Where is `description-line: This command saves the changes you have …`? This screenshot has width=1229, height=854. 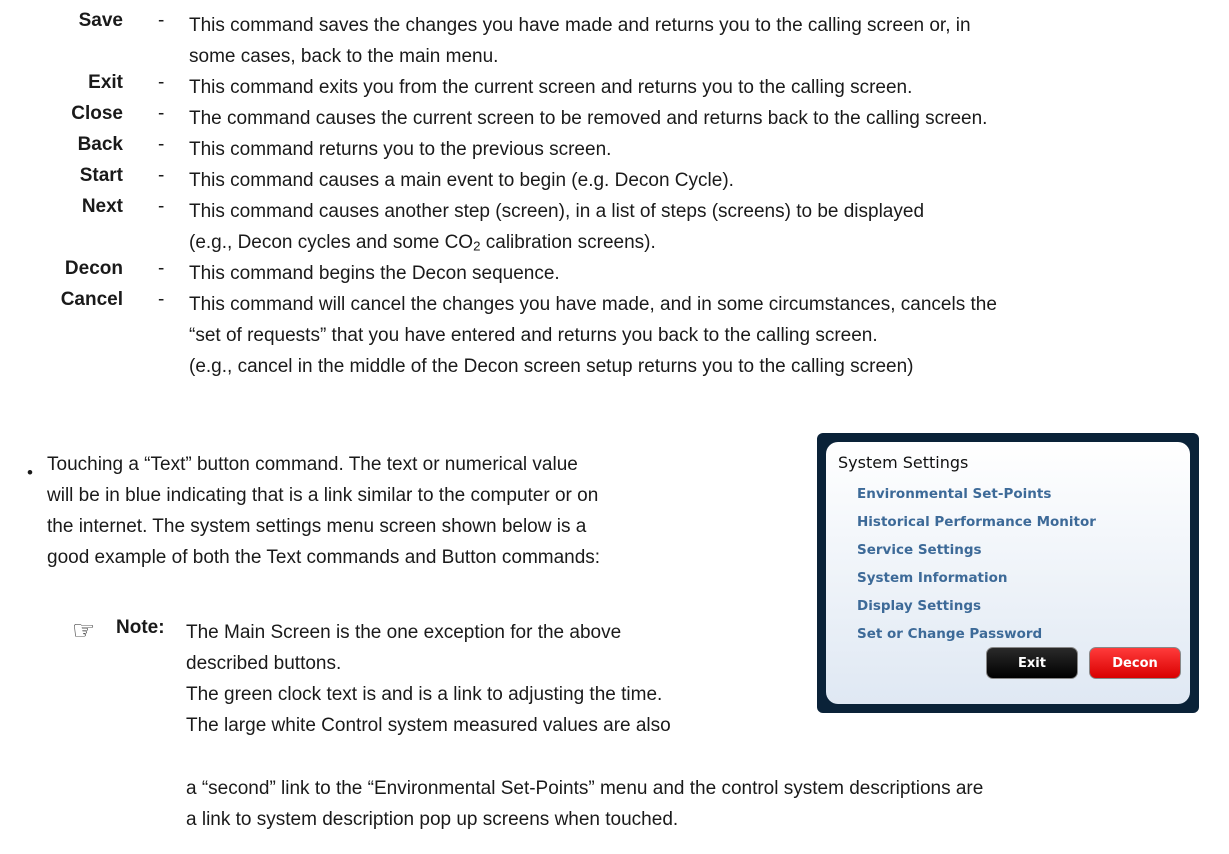 description-line: This command saves the changes you have … is located at coordinates (580, 25).